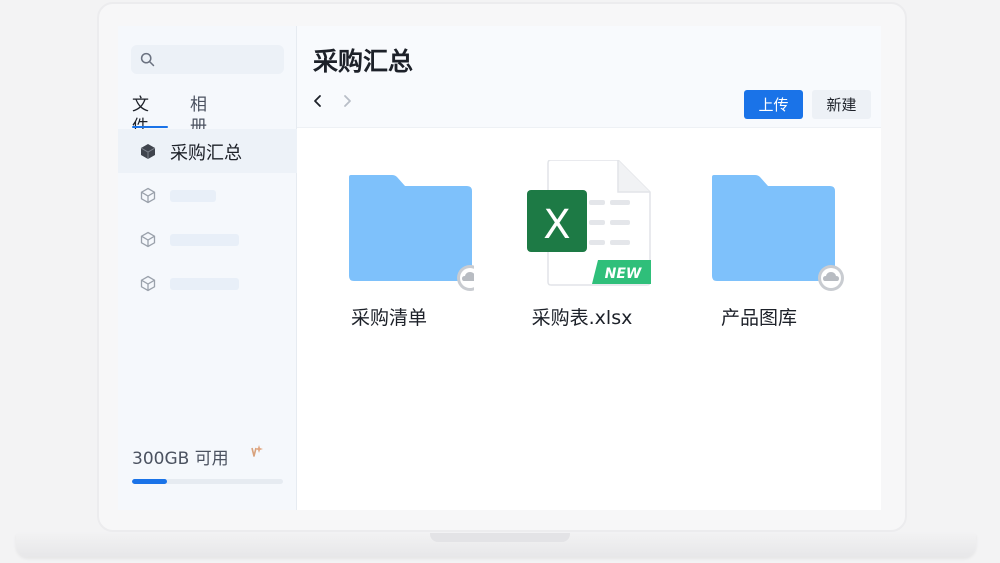  What do you see at coordinates (388, 318) in the screenshot?
I see `file-name: 采购清单` at bounding box center [388, 318].